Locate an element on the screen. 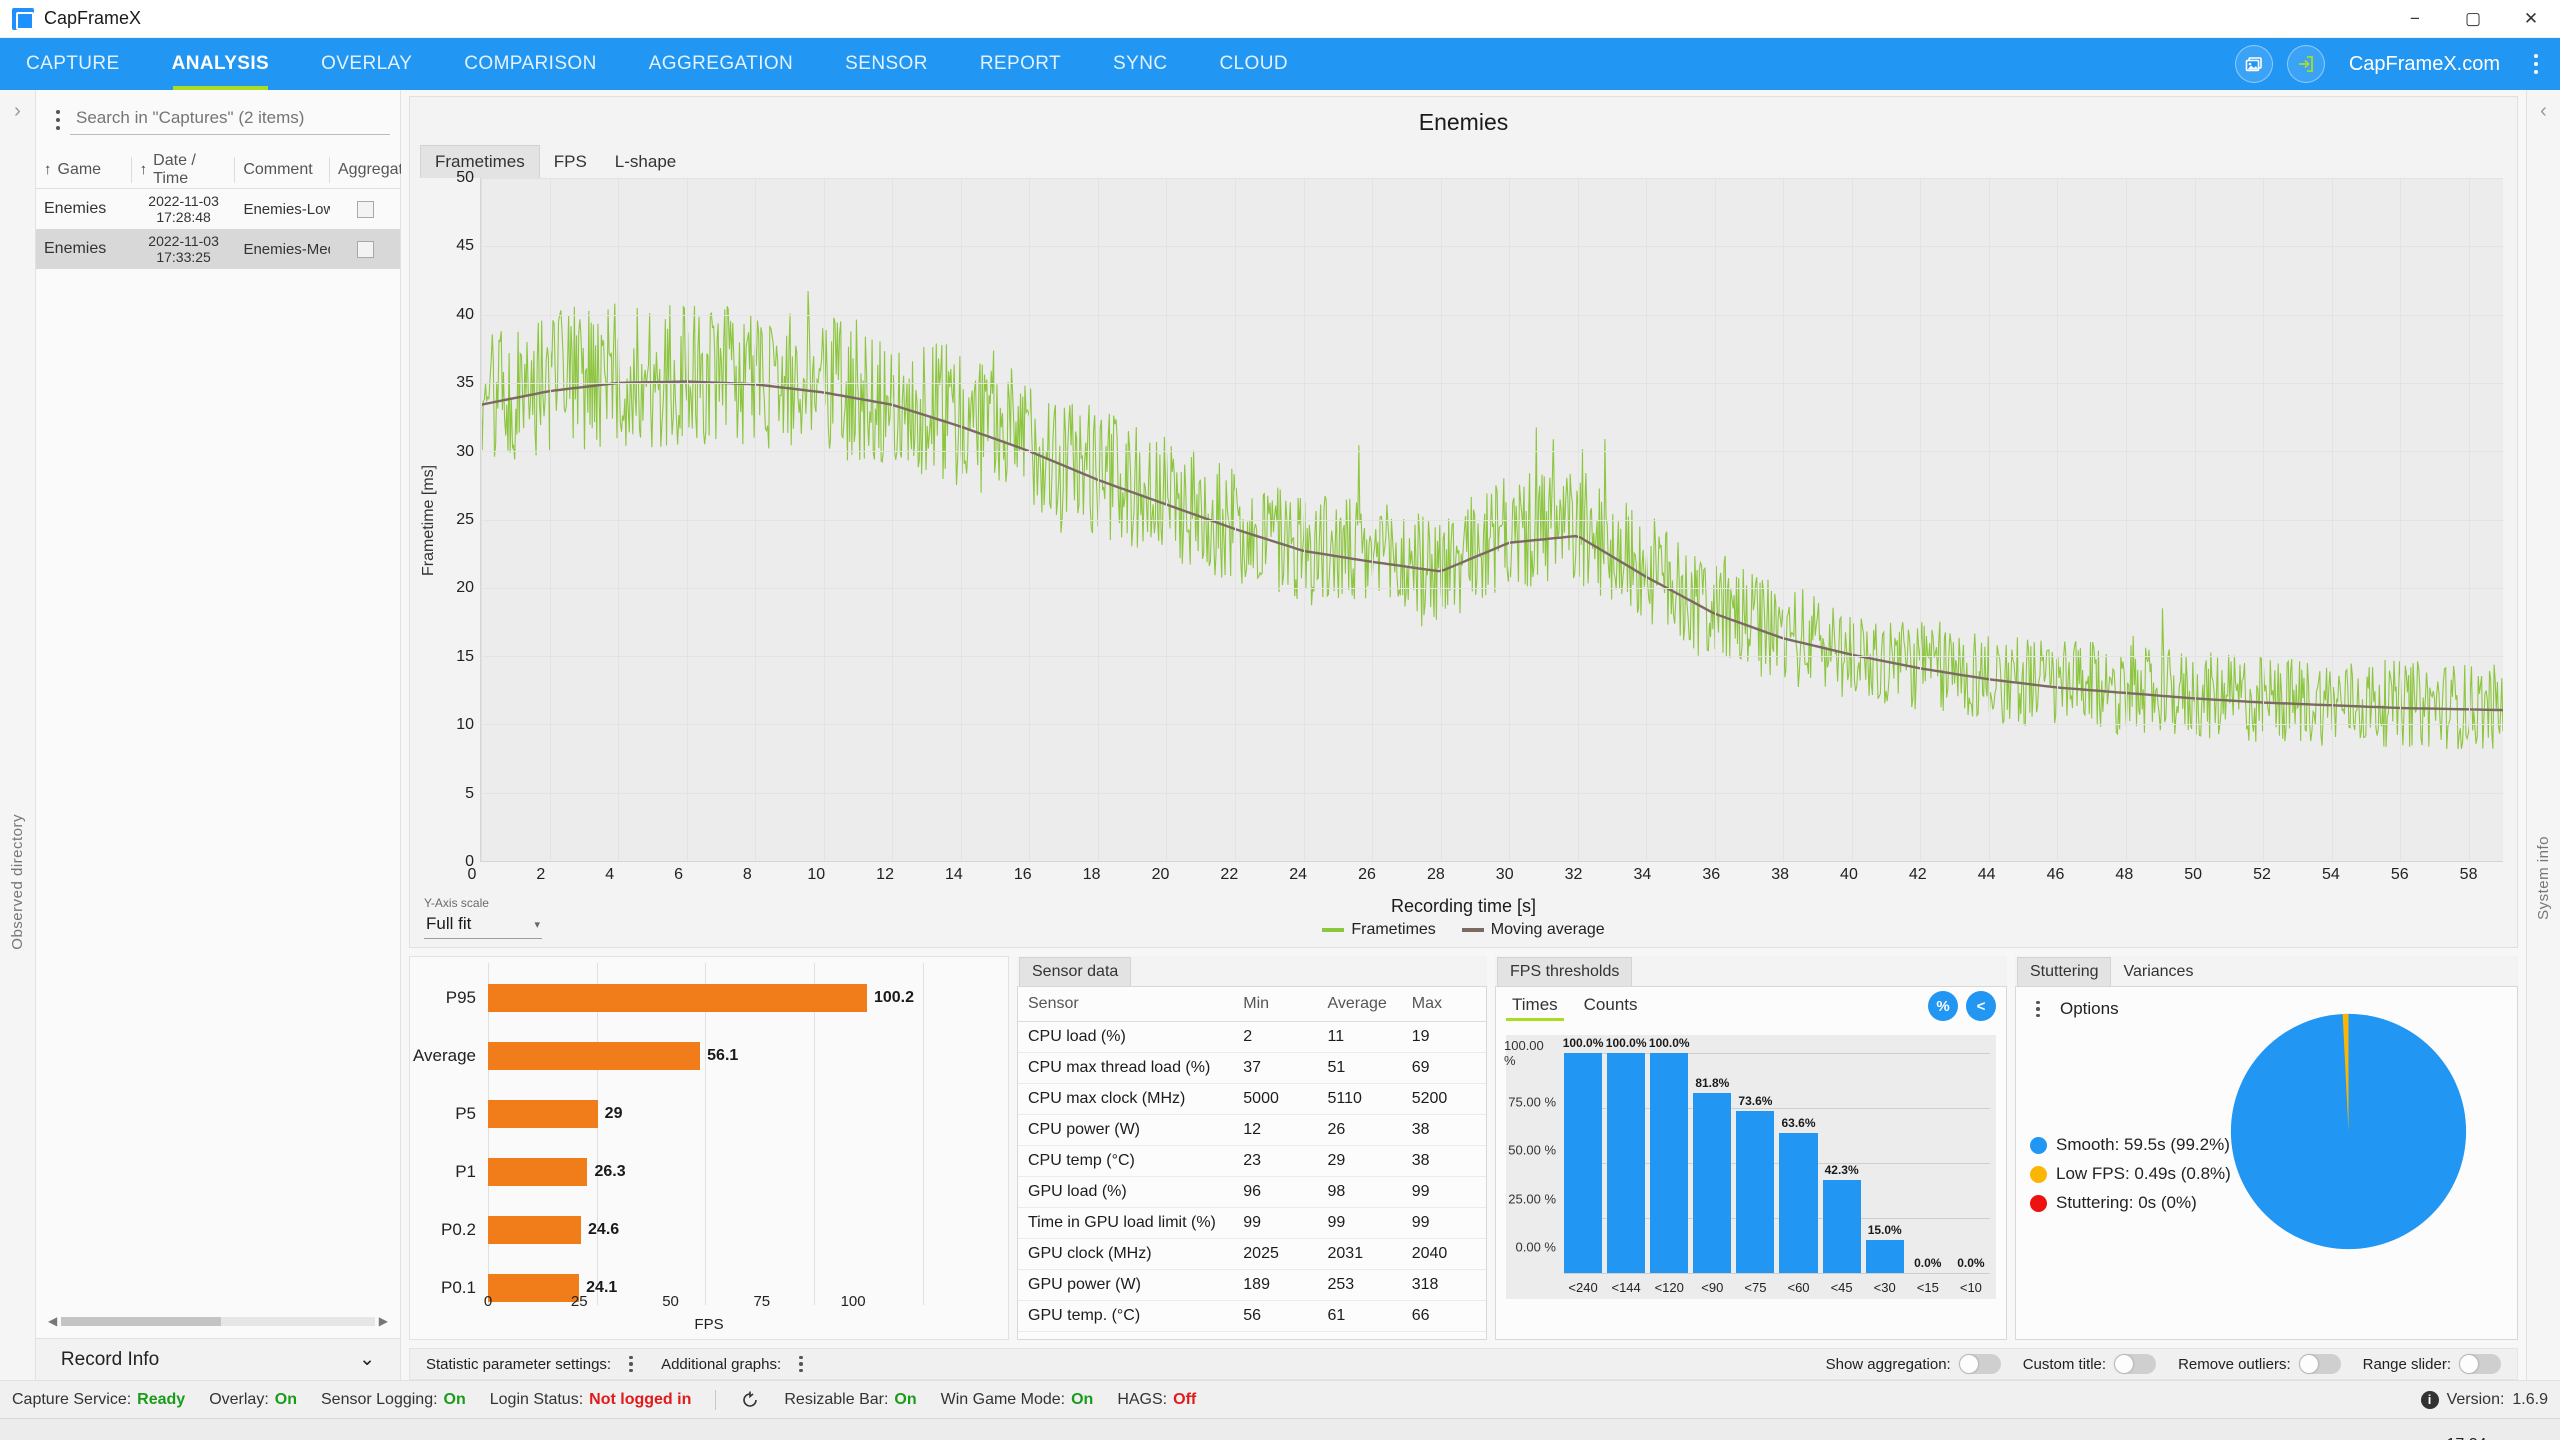 This screenshot has height=1440, width=2560. sensor-value-cell: 5.66 is located at coordinates (1275, 1335).